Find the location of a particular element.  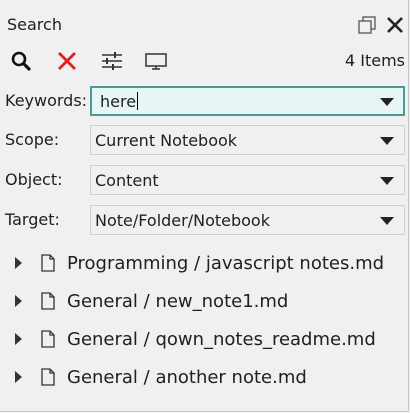

target-label: Target: is located at coordinates (32, 219).